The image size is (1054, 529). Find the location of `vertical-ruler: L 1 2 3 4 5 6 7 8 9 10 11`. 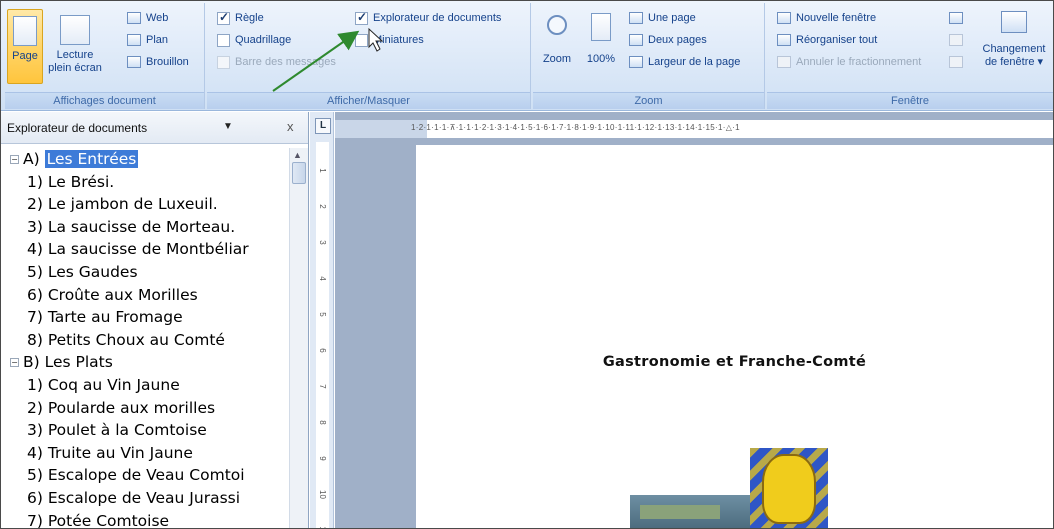

vertical-ruler: L 1 2 3 4 5 6 7 8 9 10 11 is located at coordinates (322, 320).